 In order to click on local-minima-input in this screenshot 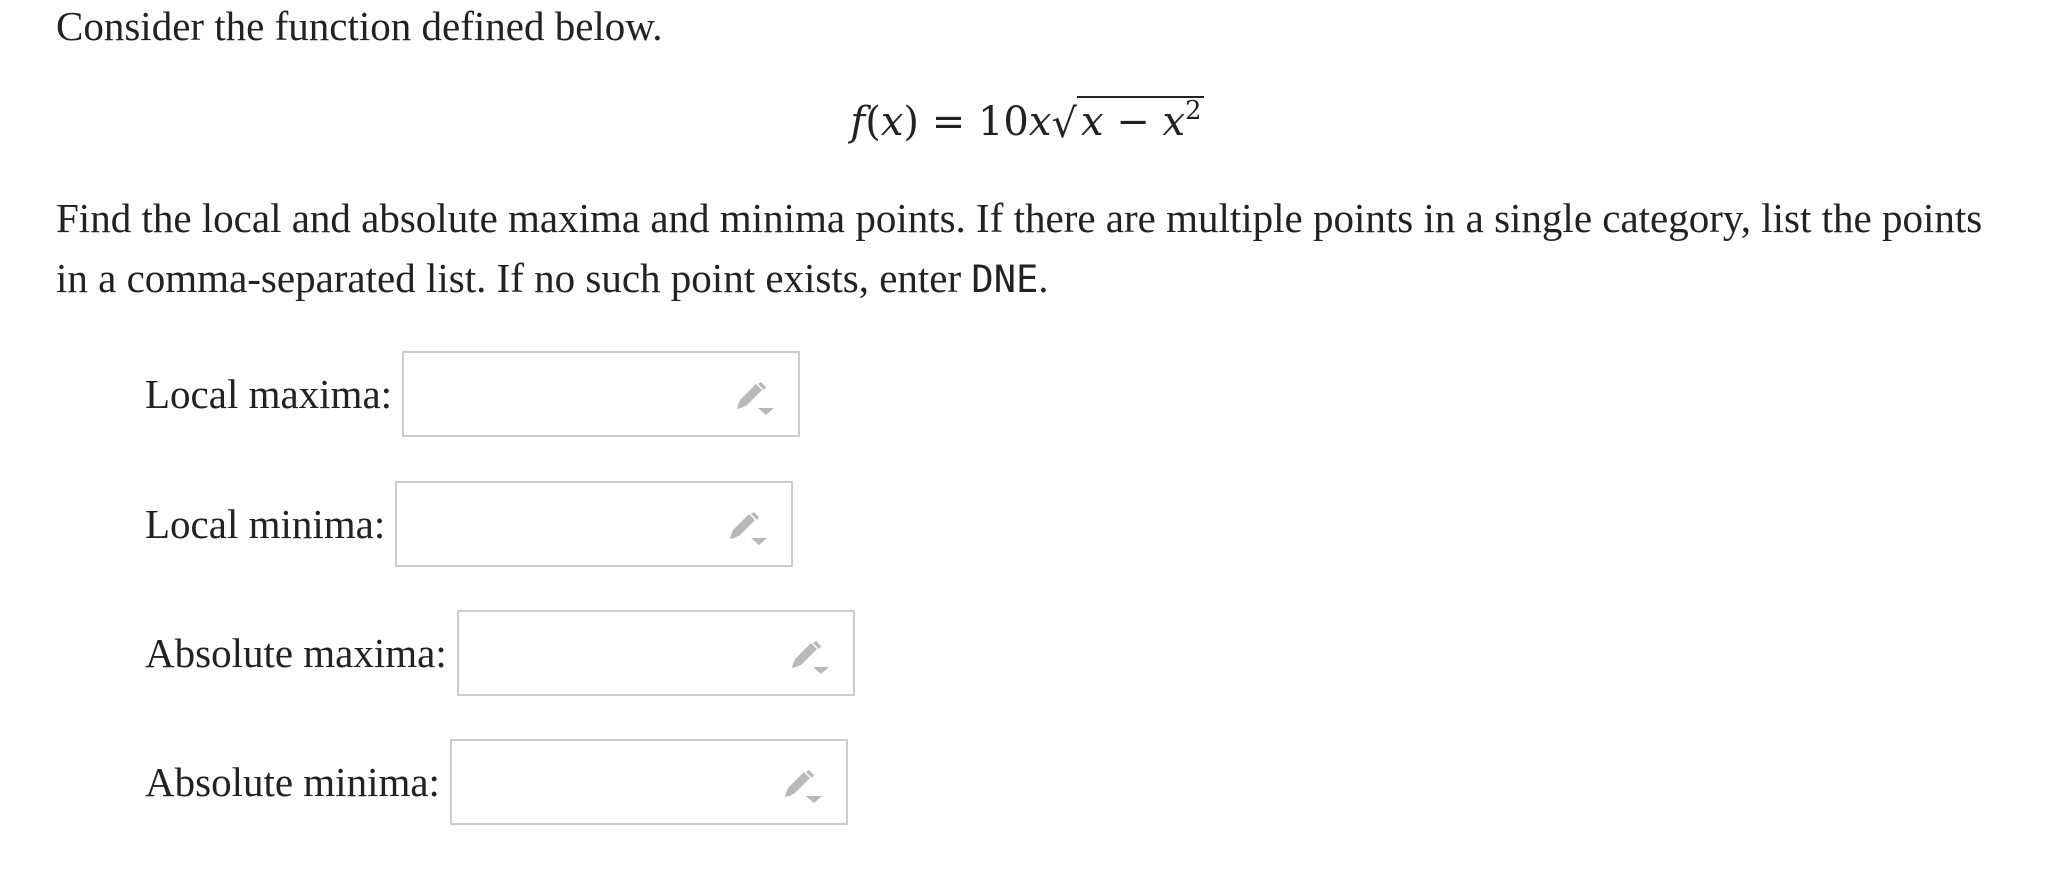, I will do `click(594, 524)`.